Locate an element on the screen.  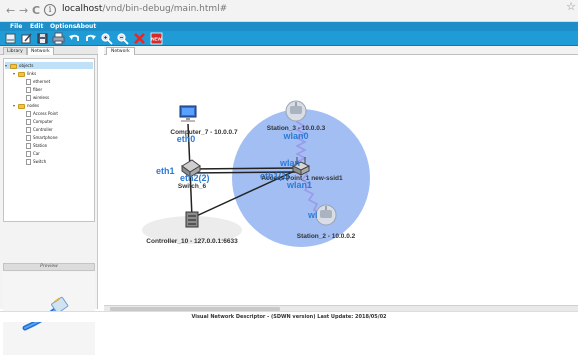
menu-edit: Edit is located at coordinates (36, 26).